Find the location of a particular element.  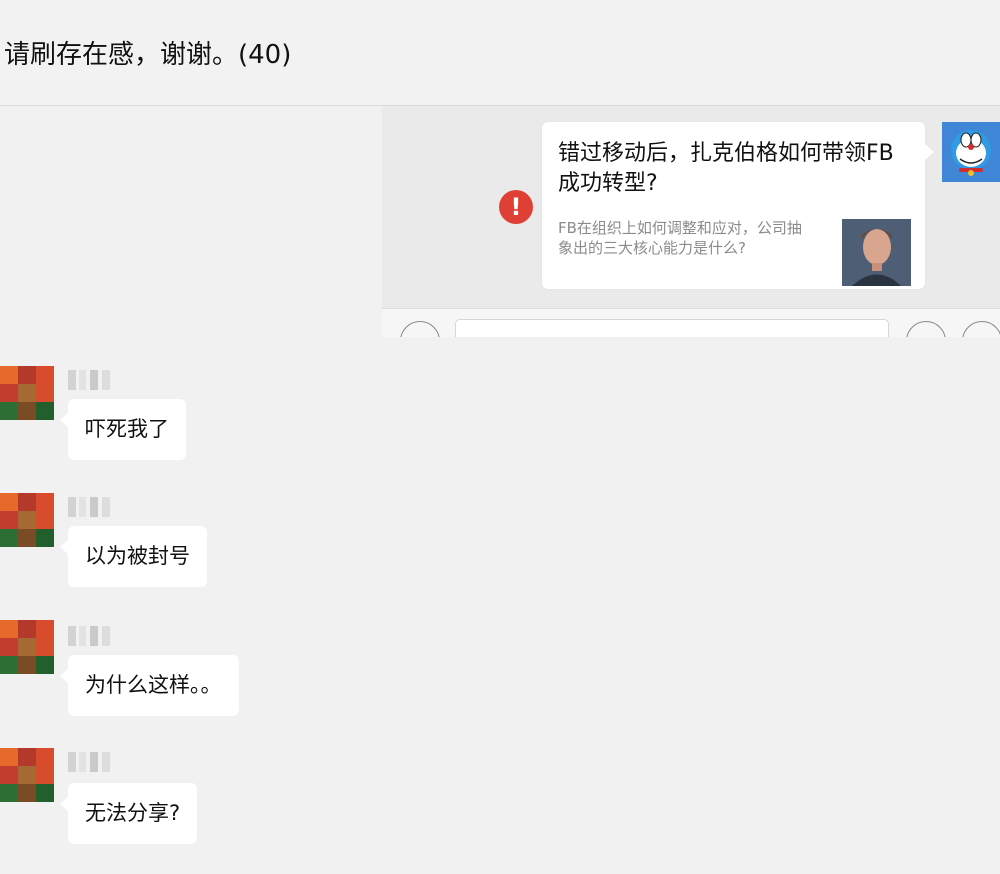

chat-message: 以为被封号 is located at coordinates (200, 548).